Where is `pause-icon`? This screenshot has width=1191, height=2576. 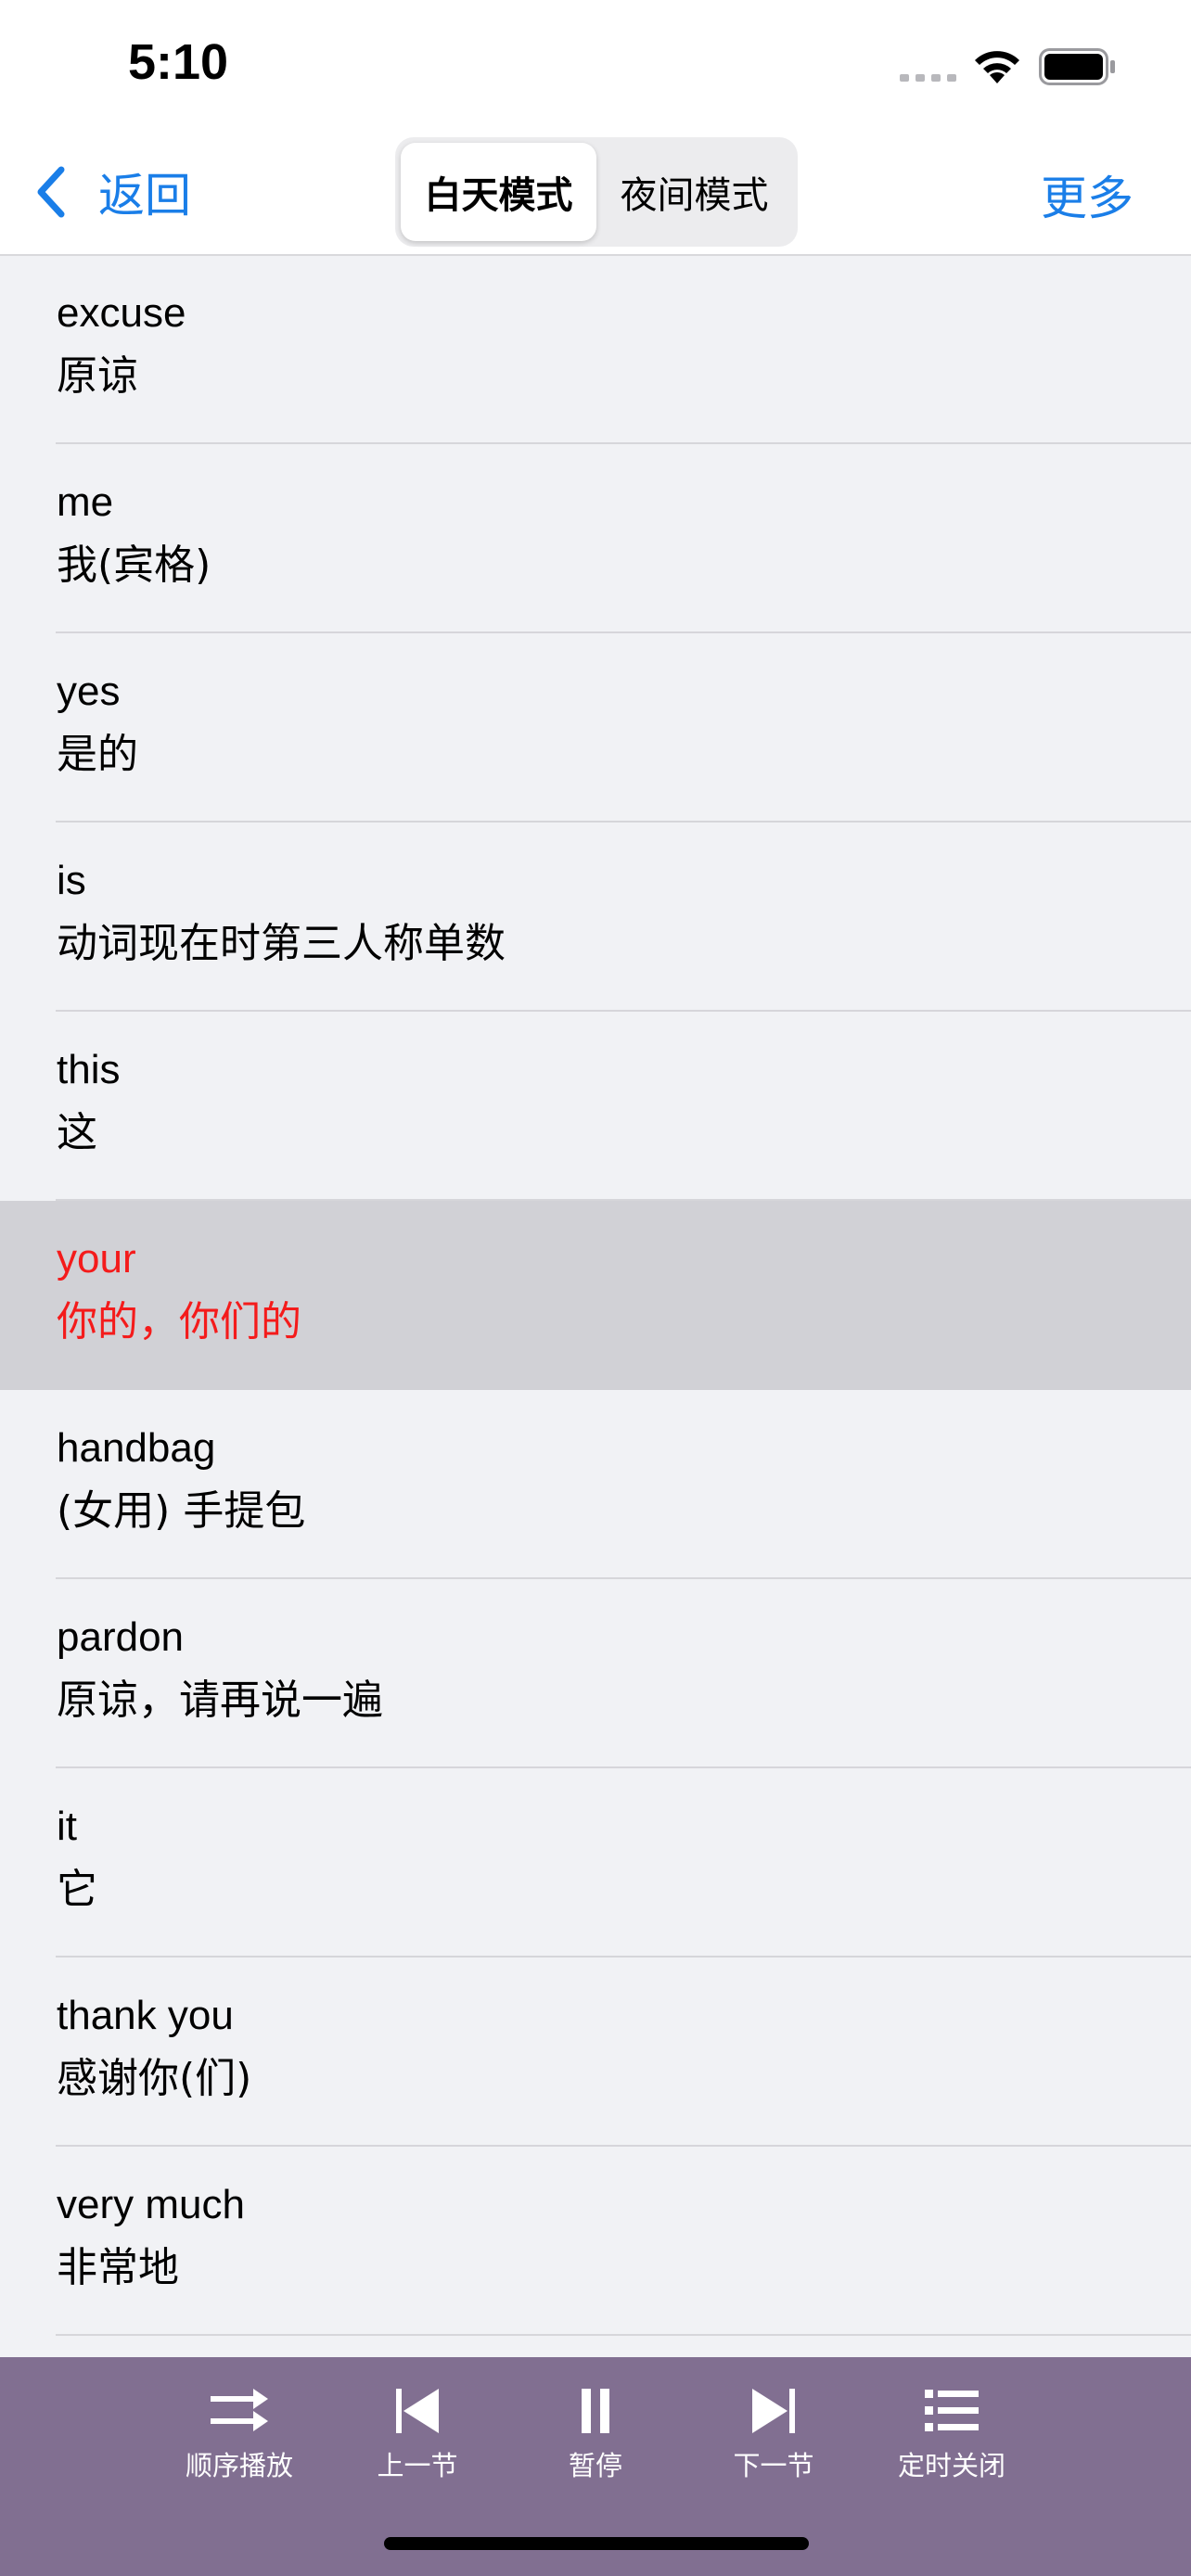 pause-icon is located at coordinates (595, 2411).